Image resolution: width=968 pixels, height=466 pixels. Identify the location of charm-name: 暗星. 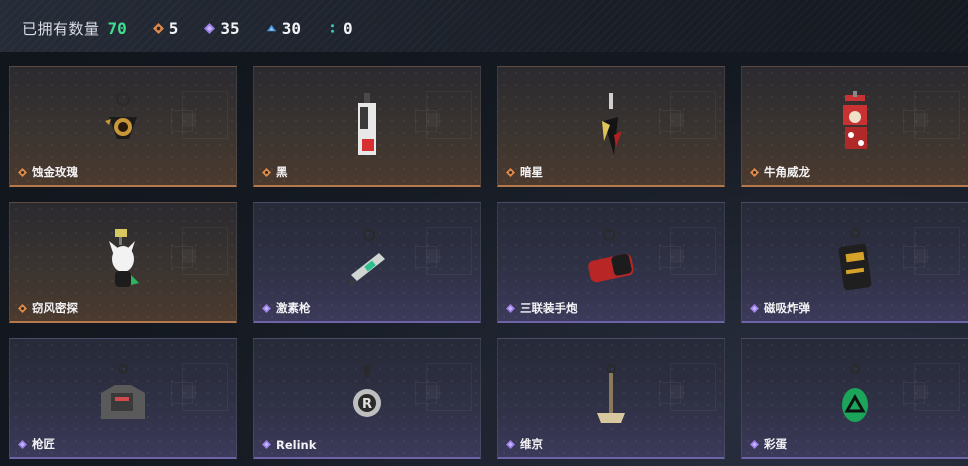
(531, 172).